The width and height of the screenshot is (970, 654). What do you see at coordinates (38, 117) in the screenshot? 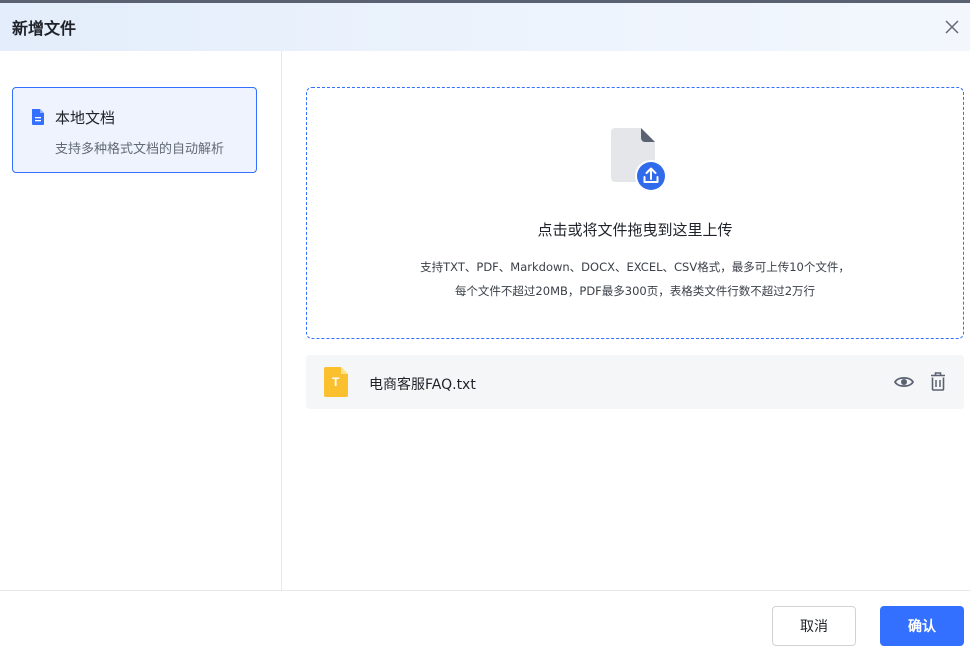
I see `document-icon` at bounding box center [38, 117].